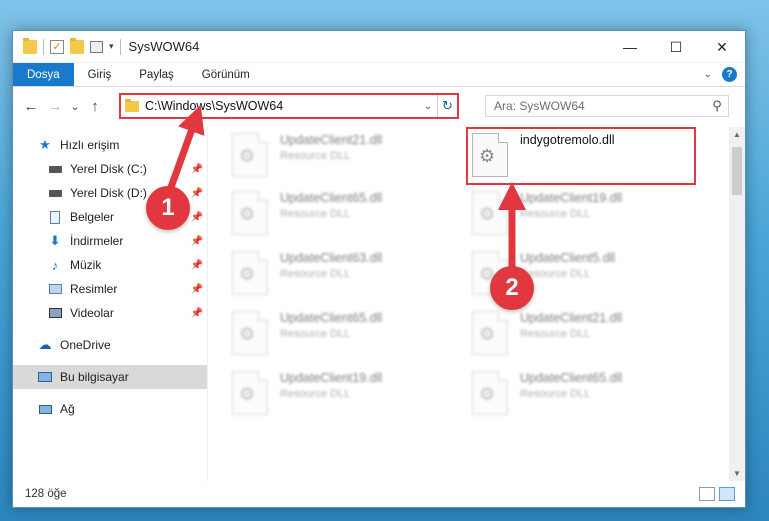  I want to click on file-item: ⚙ UpdateClient63.dll Resource DLL, so click(342, 275).